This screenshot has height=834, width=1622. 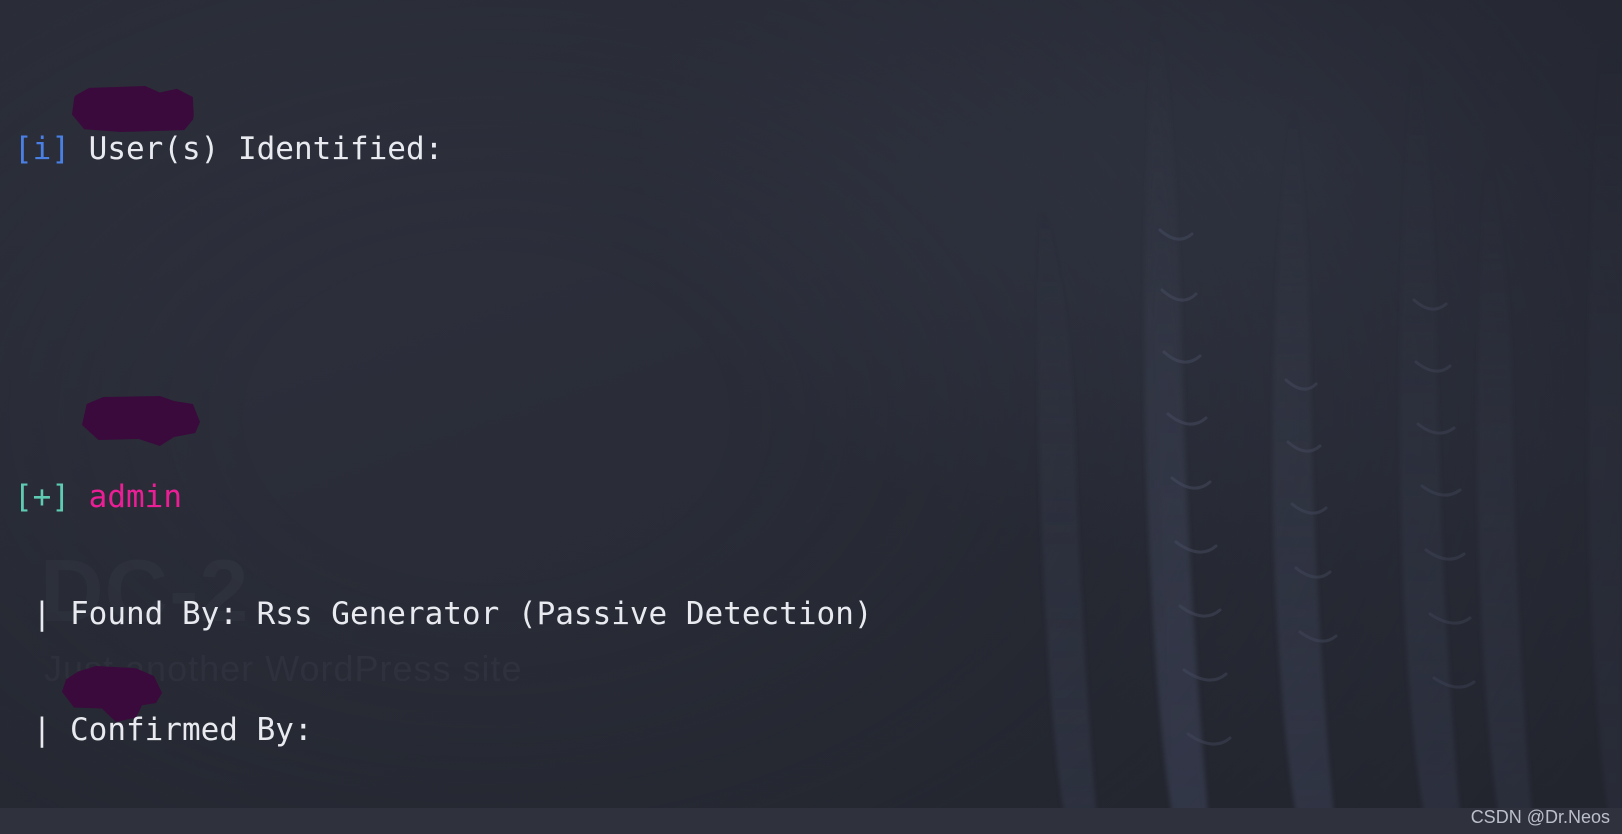 What do you see at coordinates (135, 497) in the screenshot?
I see `username-admin: admin` at bounding box center [135, 497].